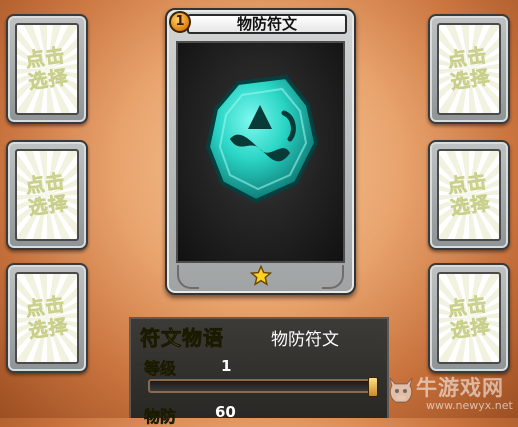 This screenshot has height=427, width=518. I want to click on defense-label: 物防, so click(160, 417).